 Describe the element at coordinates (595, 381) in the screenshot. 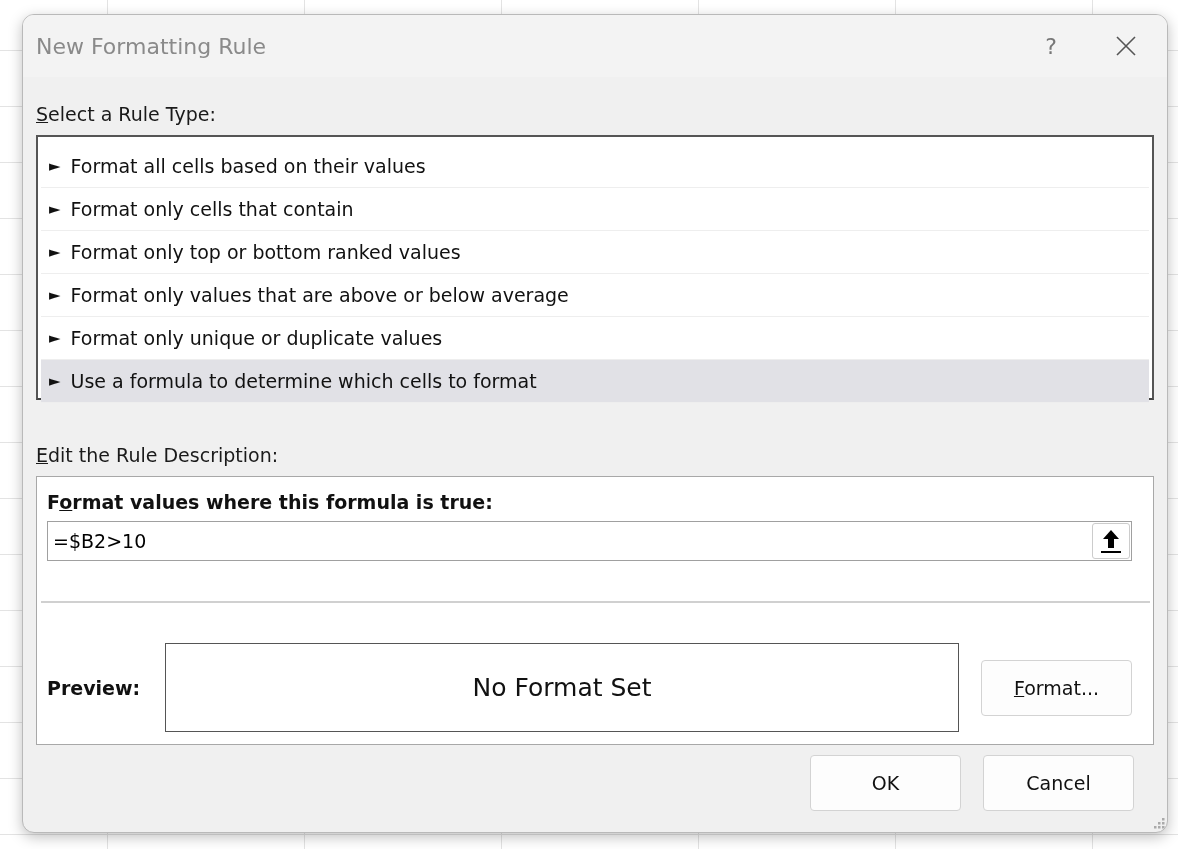

I see `rule-type-item: ► Use a formula to determine which cells to format` at that location.